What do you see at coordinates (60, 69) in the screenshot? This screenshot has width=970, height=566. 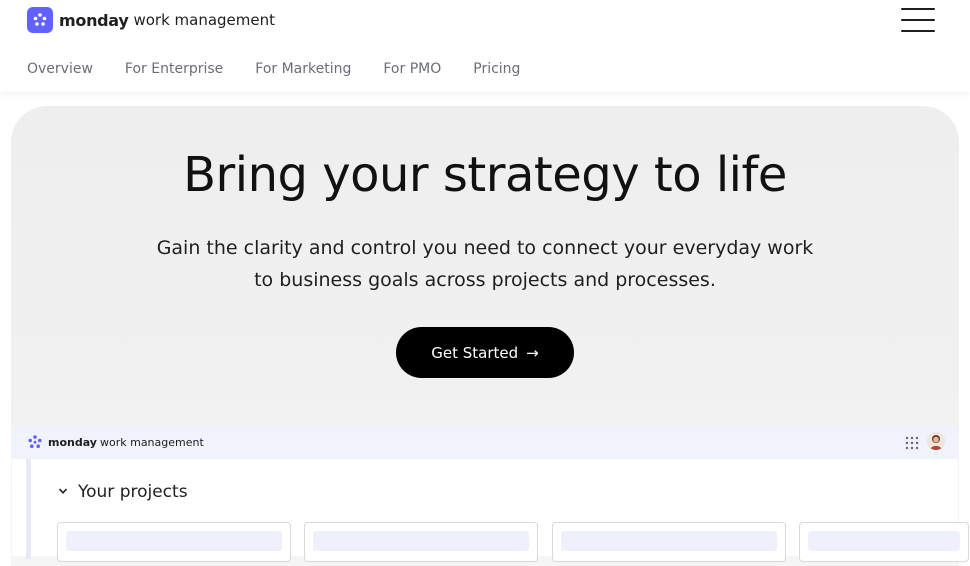 I see `nav-overview: Overview` at bounding box center [60, 69].